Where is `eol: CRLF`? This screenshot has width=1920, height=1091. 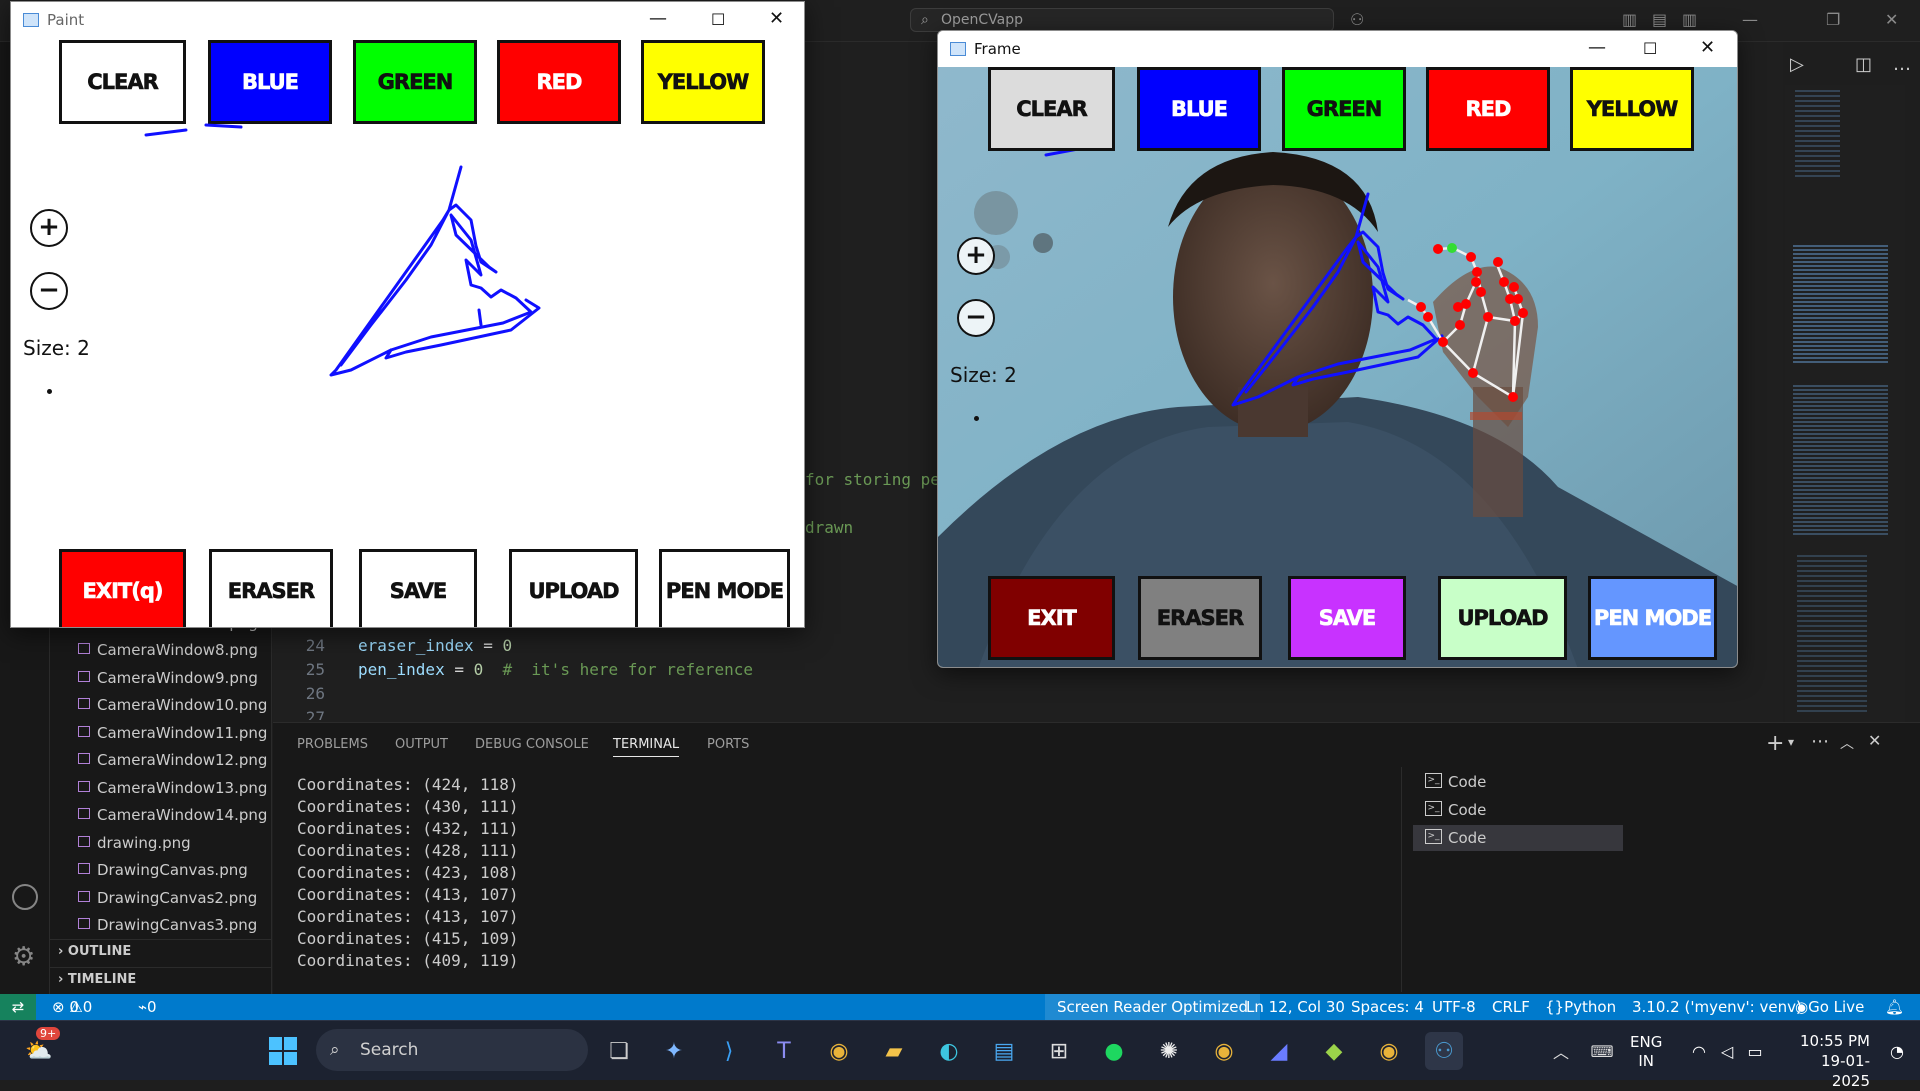
eol: CRLF is located at coordinates (1511, 1007).